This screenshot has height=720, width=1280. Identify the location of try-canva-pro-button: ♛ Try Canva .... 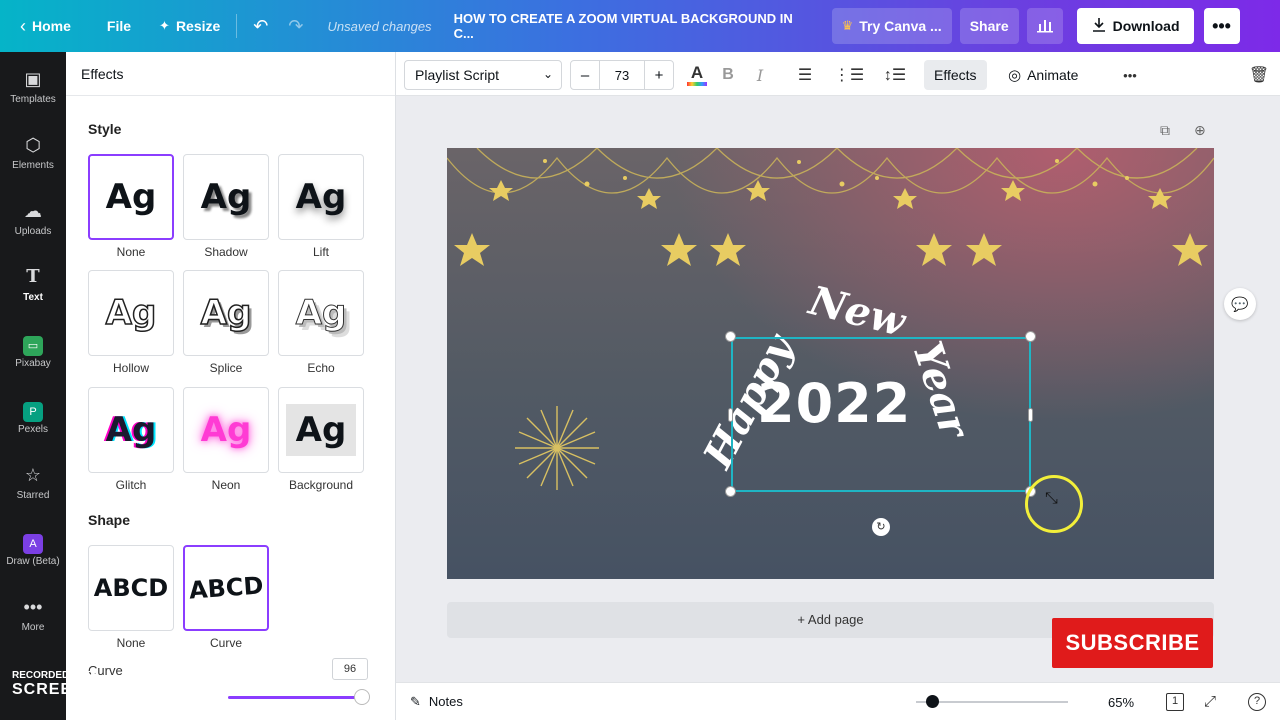
(891, 26).